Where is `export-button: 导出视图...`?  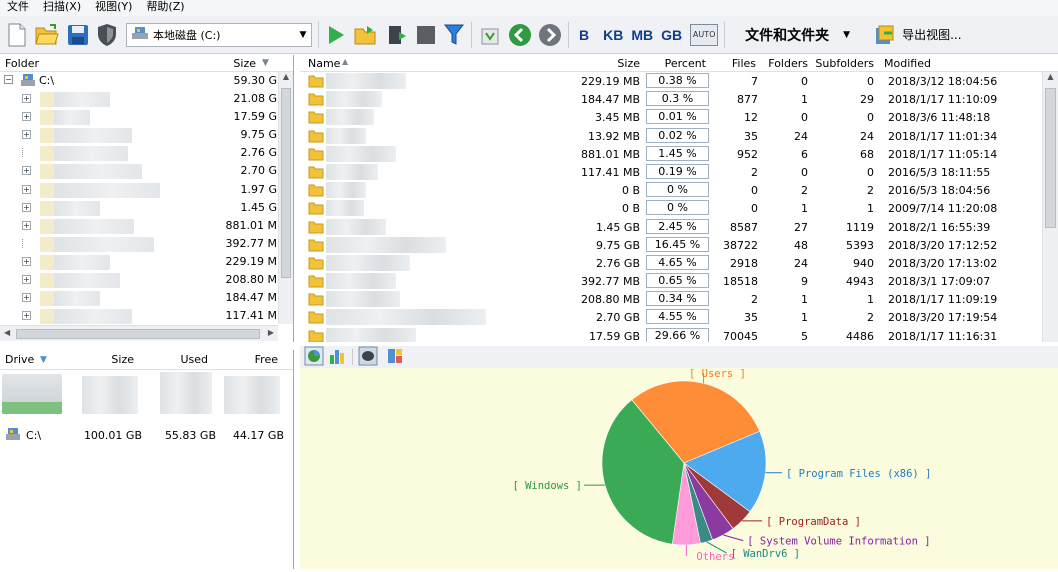
export-button: 导出视图... is located at coordinates (931, 34).